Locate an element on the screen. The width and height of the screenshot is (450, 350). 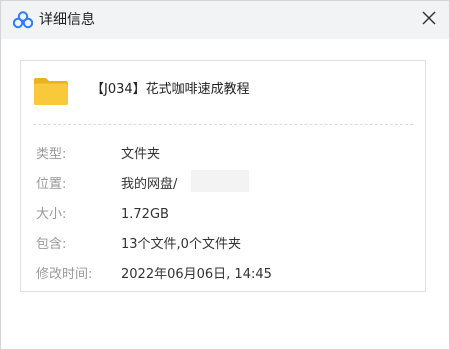
size-label: 大小: is located at coordinates (51, 214).